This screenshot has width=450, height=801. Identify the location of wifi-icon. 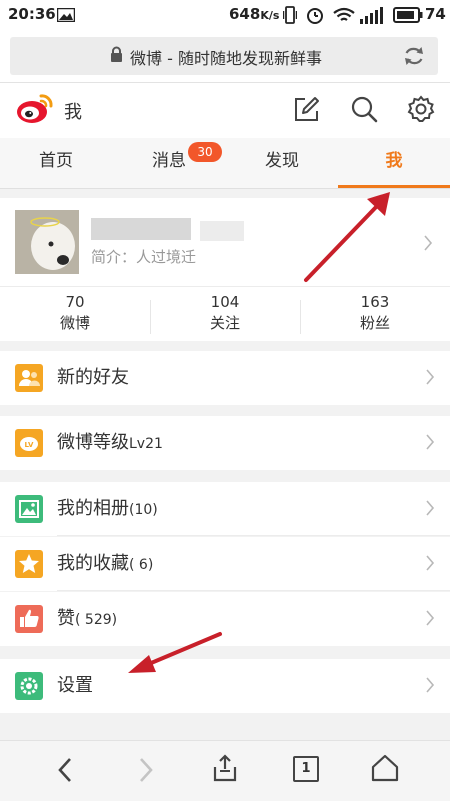
(344, 14).